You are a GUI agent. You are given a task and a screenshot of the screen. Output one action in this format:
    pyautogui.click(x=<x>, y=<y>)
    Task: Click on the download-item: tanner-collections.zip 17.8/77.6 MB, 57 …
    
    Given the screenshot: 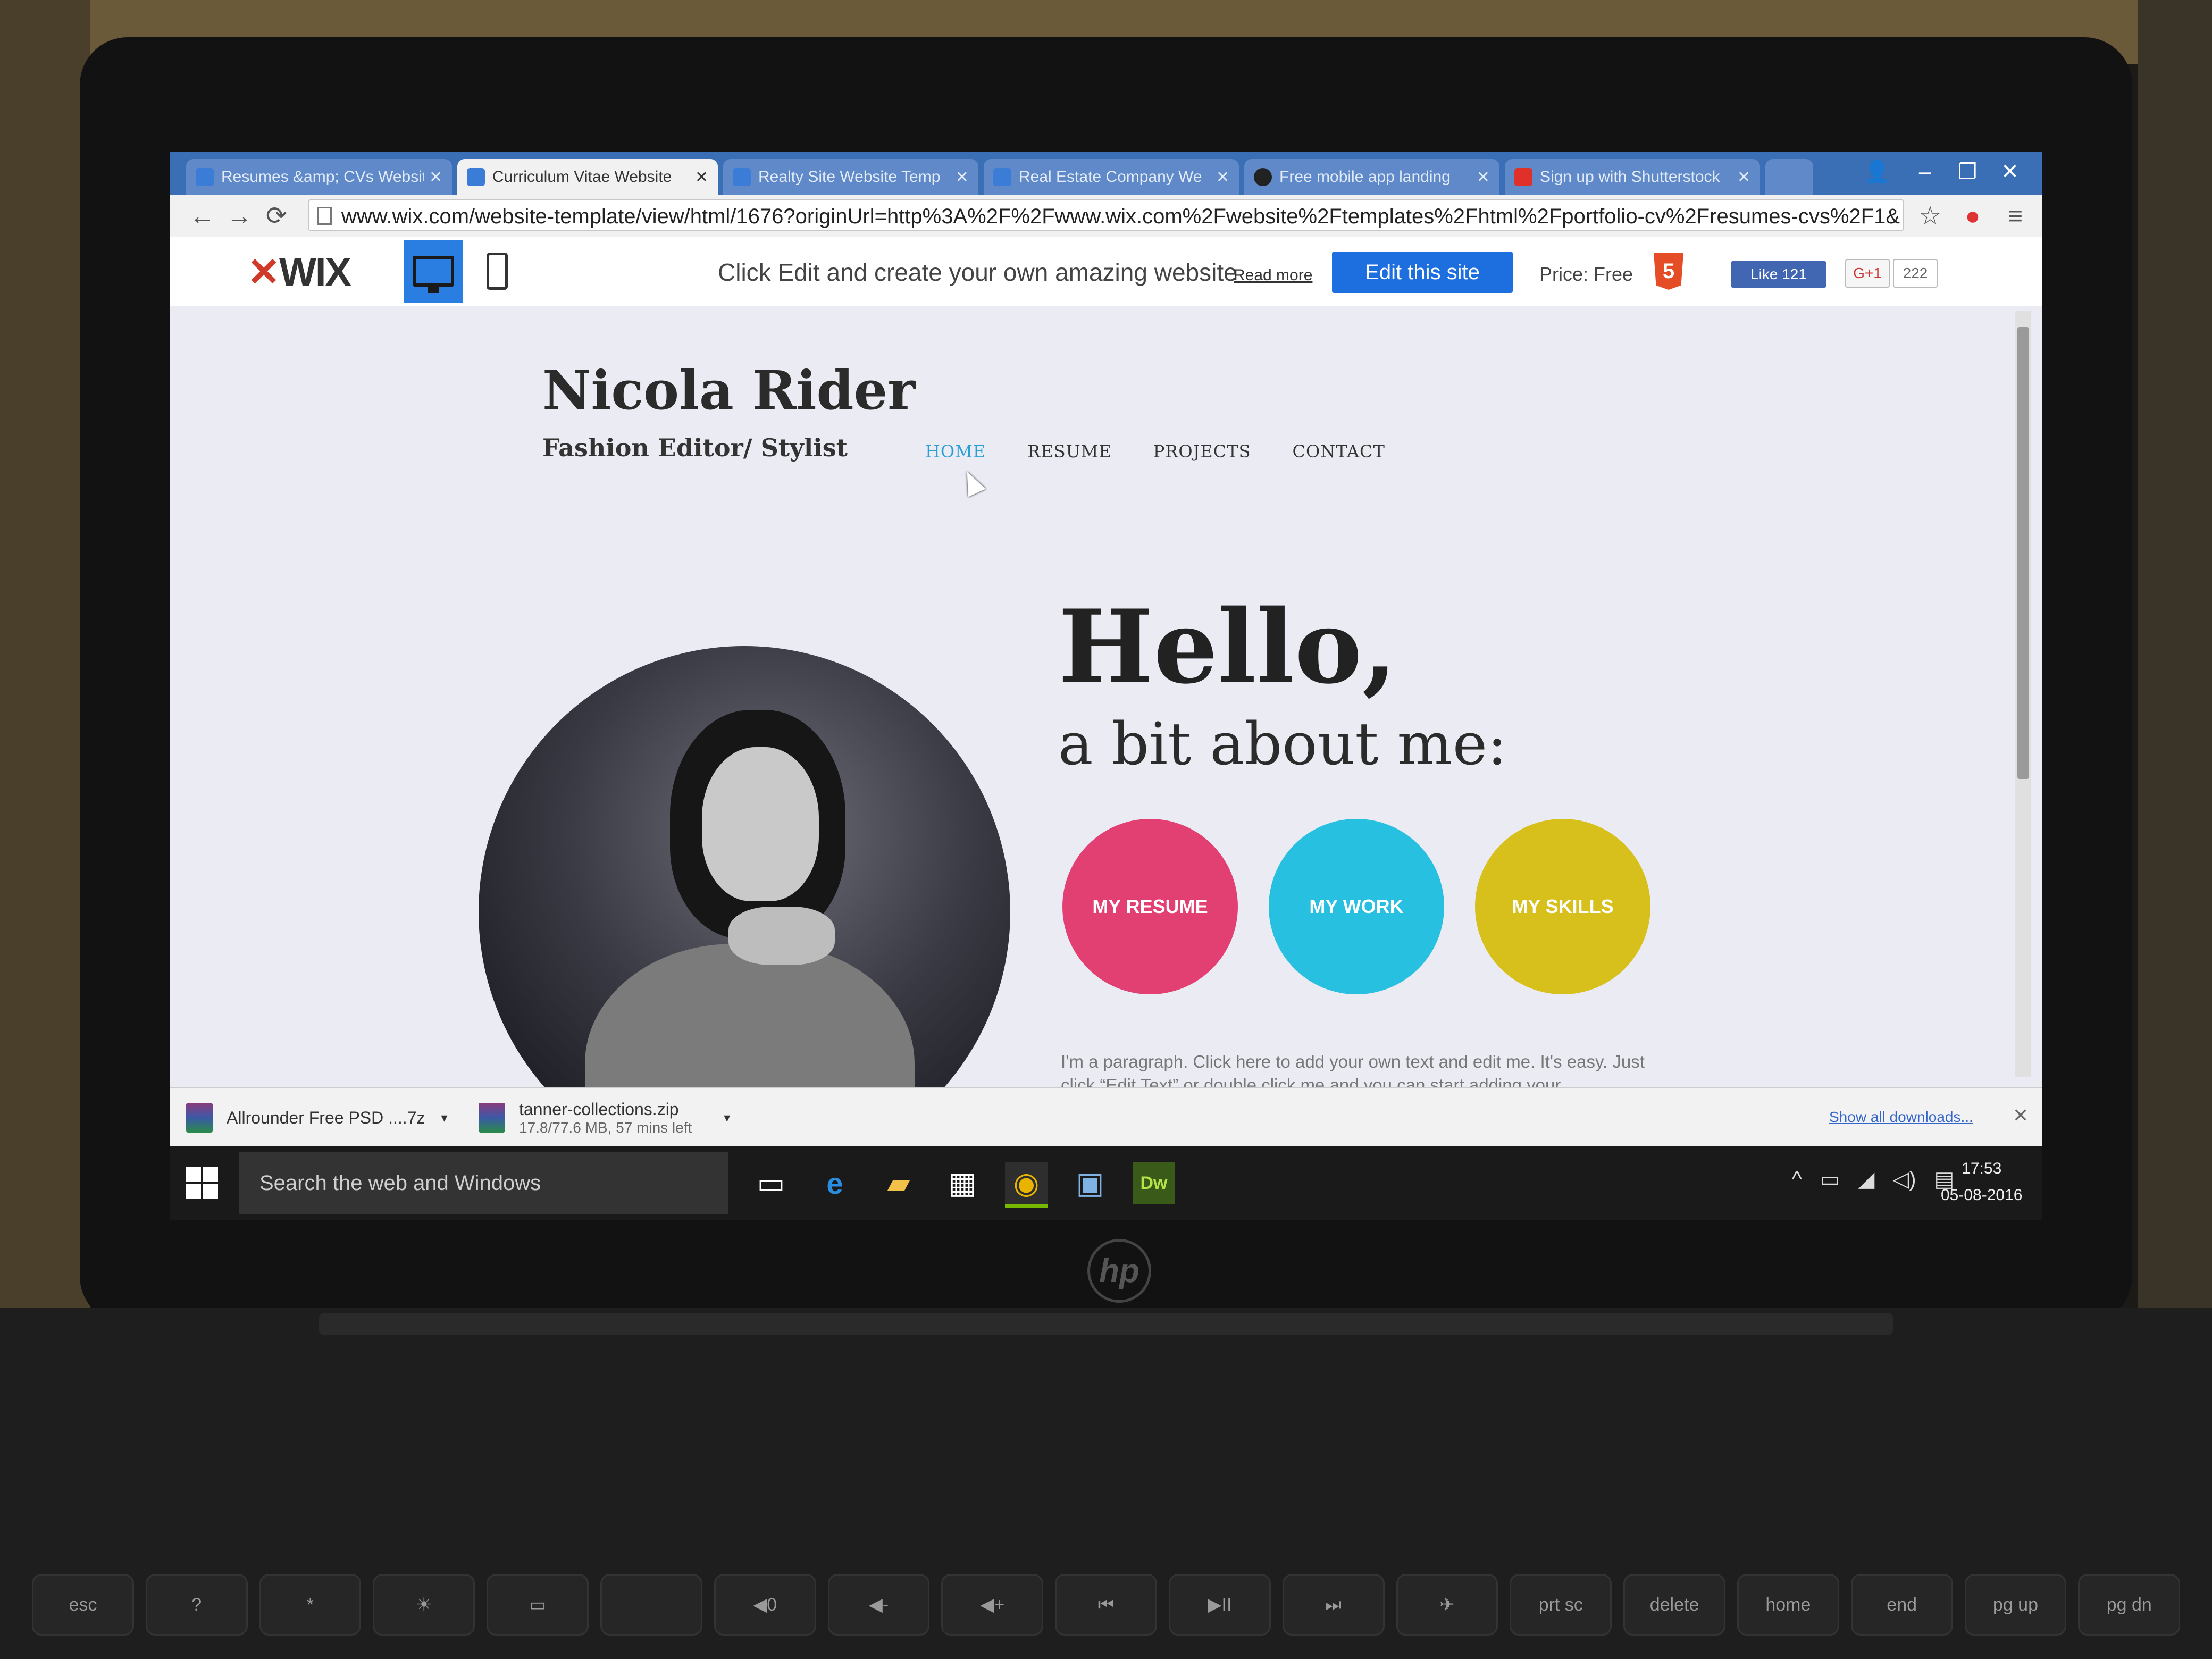 What is the action you would take?
    pyautogui.click(x=617, y=1118)
    